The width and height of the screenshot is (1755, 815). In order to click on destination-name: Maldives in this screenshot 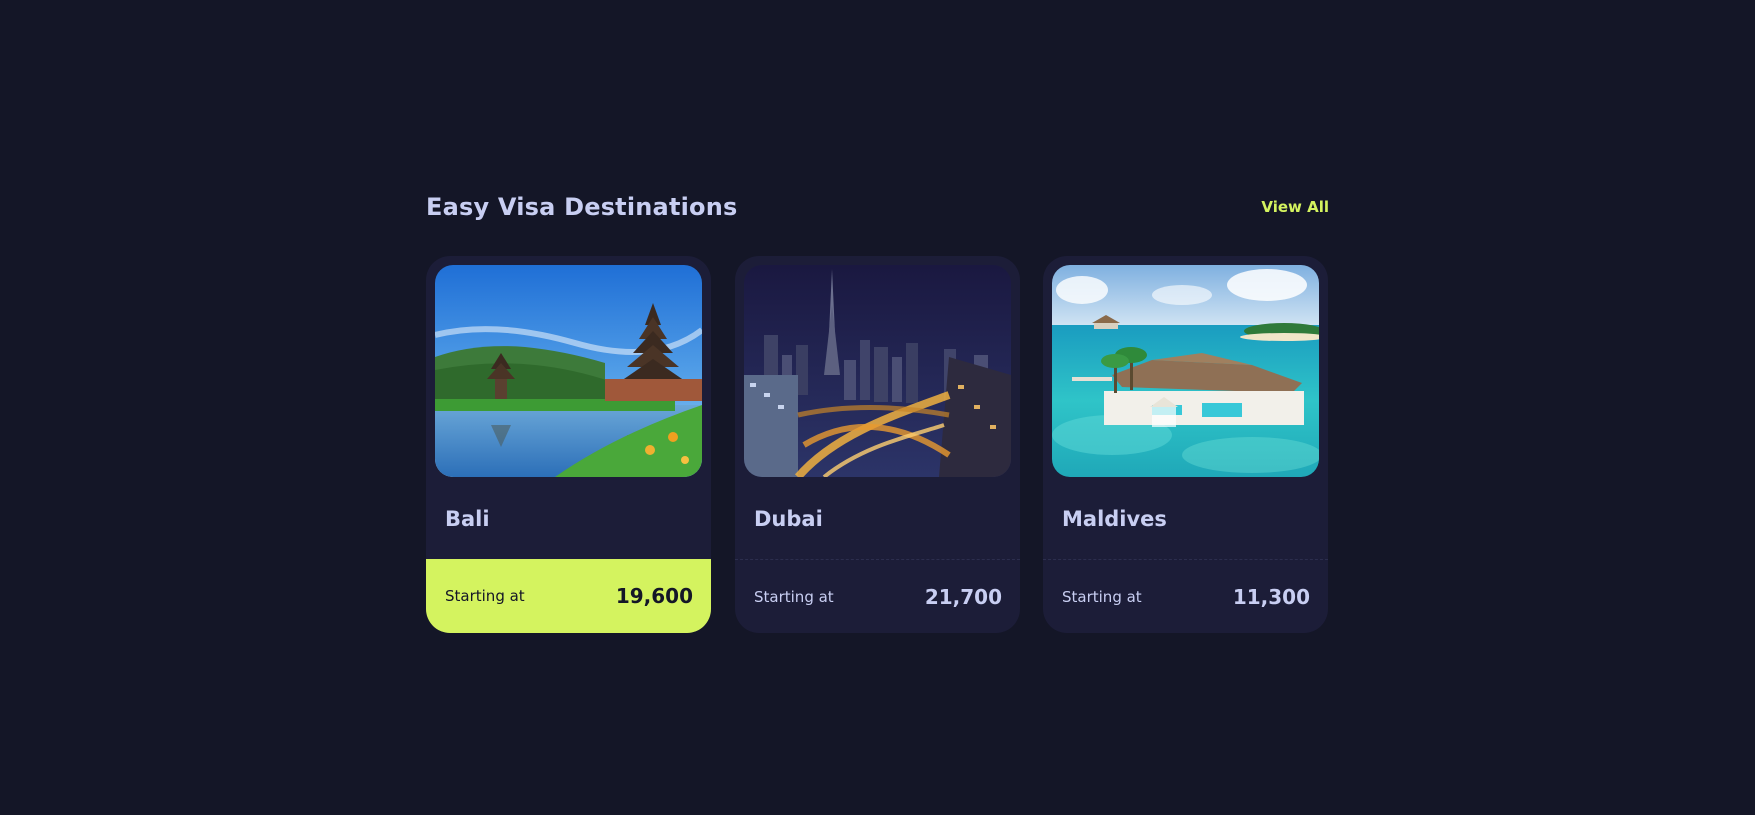, I will do `click(1114, 519)`.